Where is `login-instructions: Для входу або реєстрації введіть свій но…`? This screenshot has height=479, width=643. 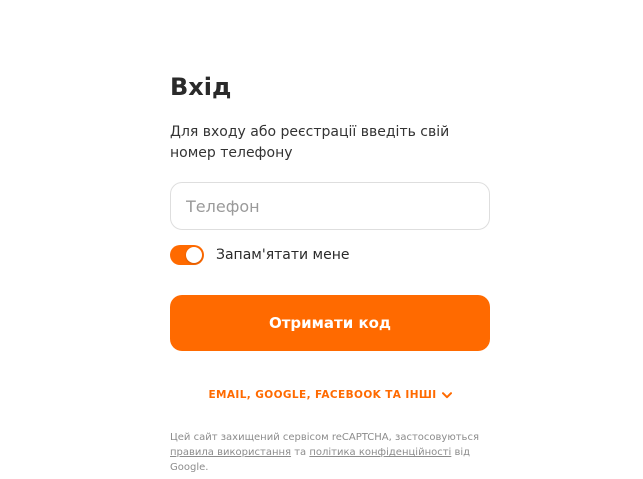 login-instructions: Для входу або реєстрації введіть свій но… is located at coordinates (310, 142).